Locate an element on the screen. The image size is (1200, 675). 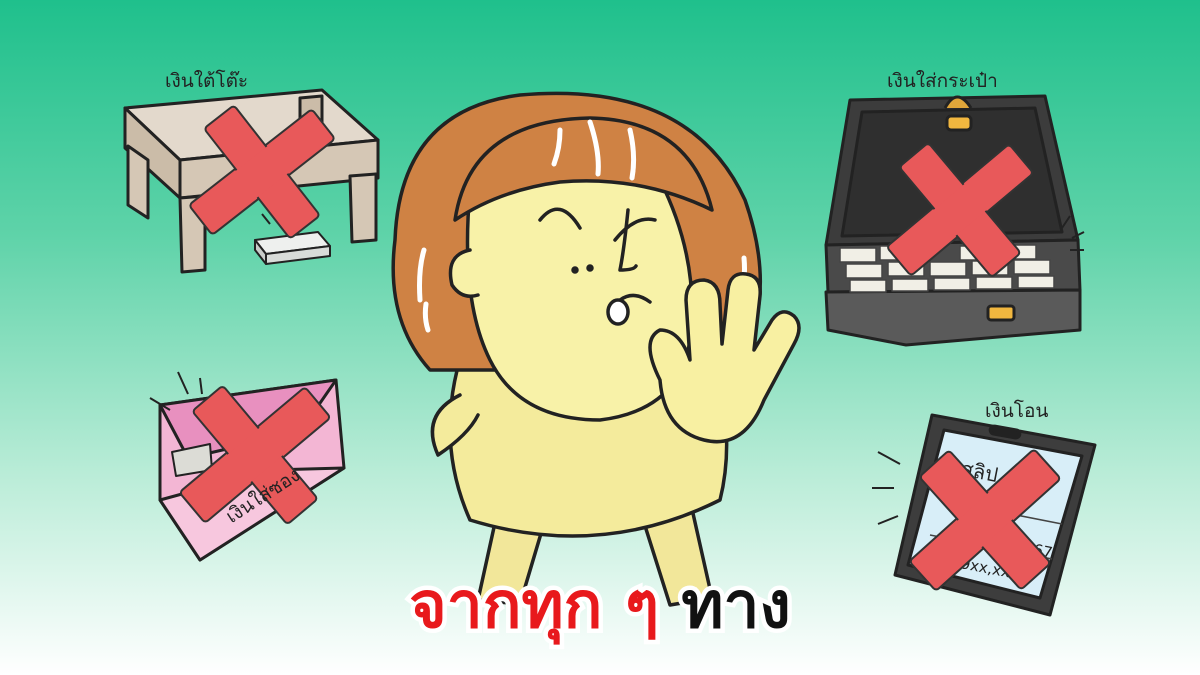
caption: จากทุก ๆ ทาง is located at coordinates (600, 606).